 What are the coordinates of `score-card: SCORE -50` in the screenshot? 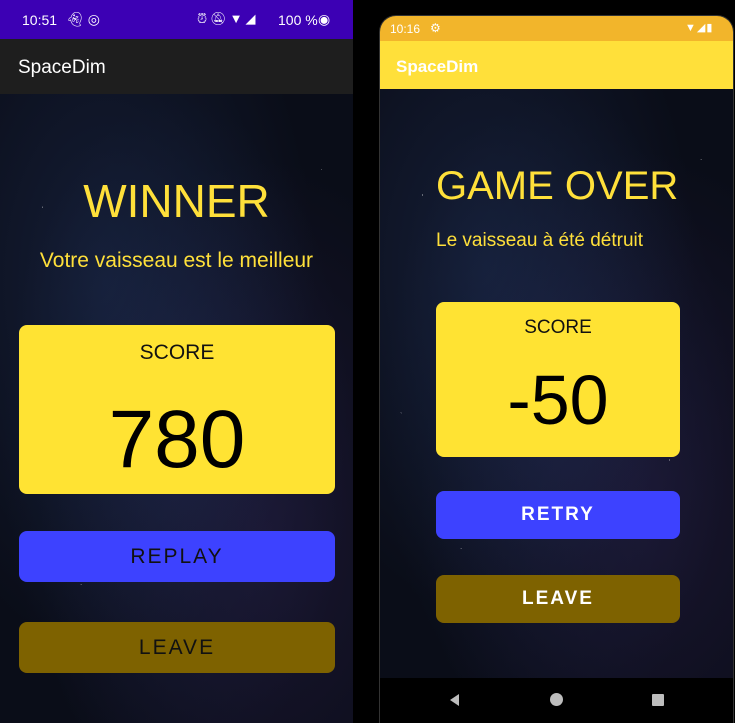 It's located at (558, 379).